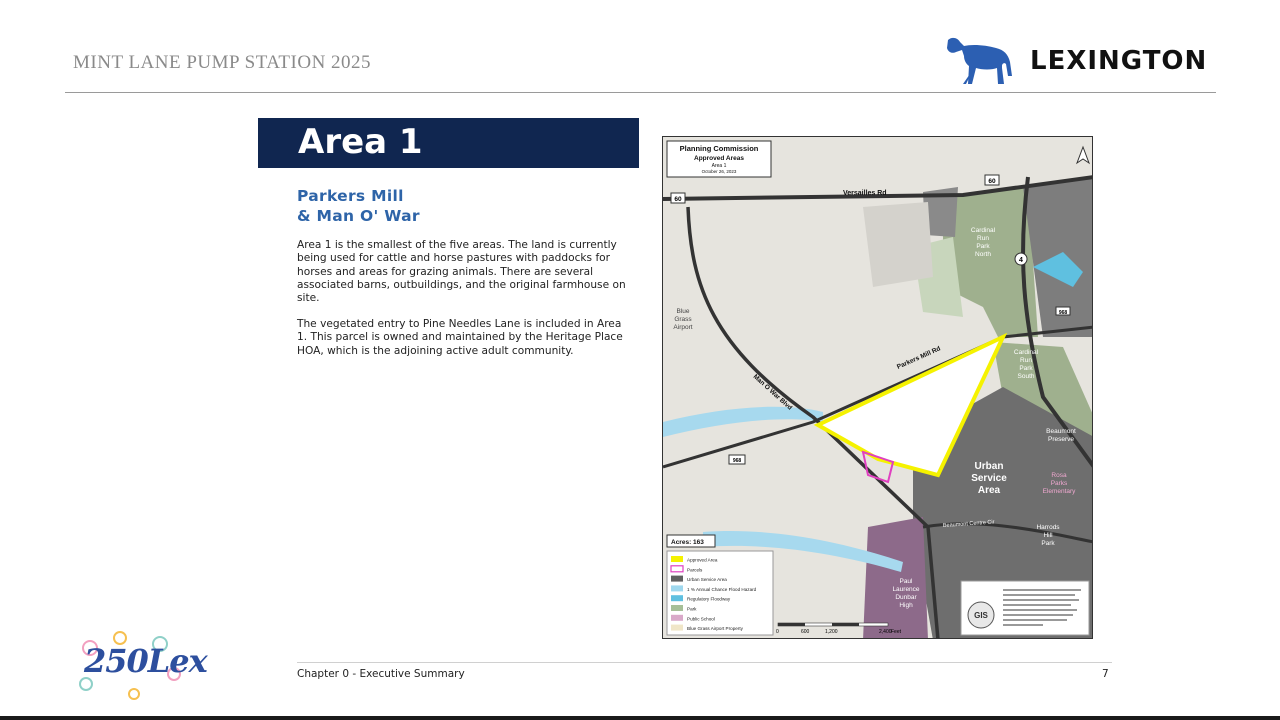 The width and height of the screenshot is (1280, 720). What do you see at coordinates (1048, 527) in the screenshot?
I see `label-harrods-hill: Harrods` at bounding box center [1048, 527].